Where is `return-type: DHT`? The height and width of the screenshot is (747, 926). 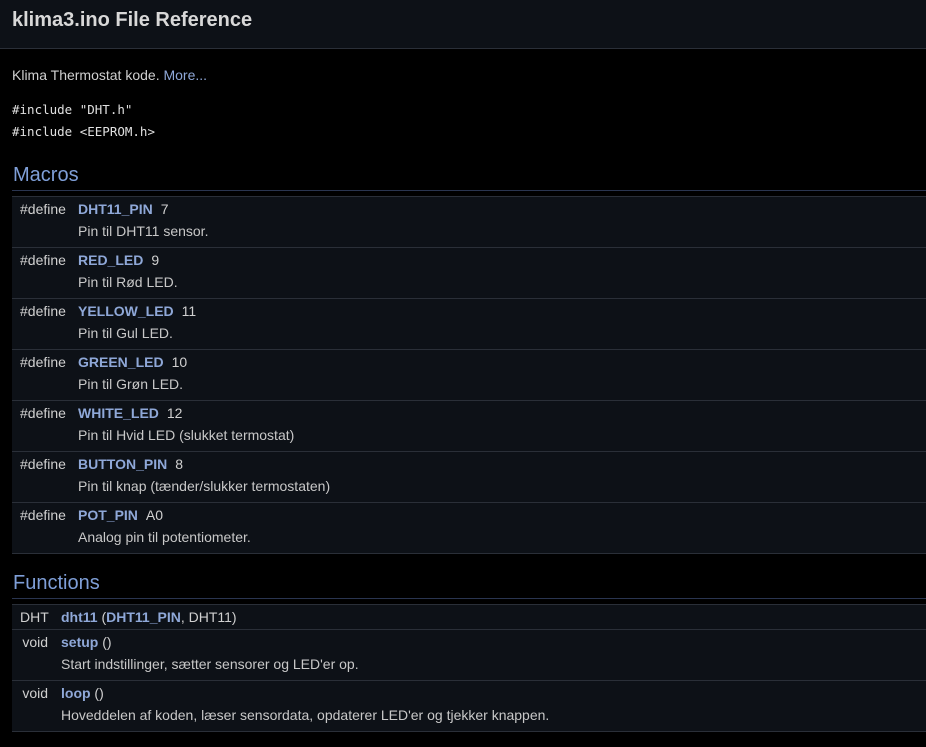
return-type: DHT is located at coordinates (34, 617).